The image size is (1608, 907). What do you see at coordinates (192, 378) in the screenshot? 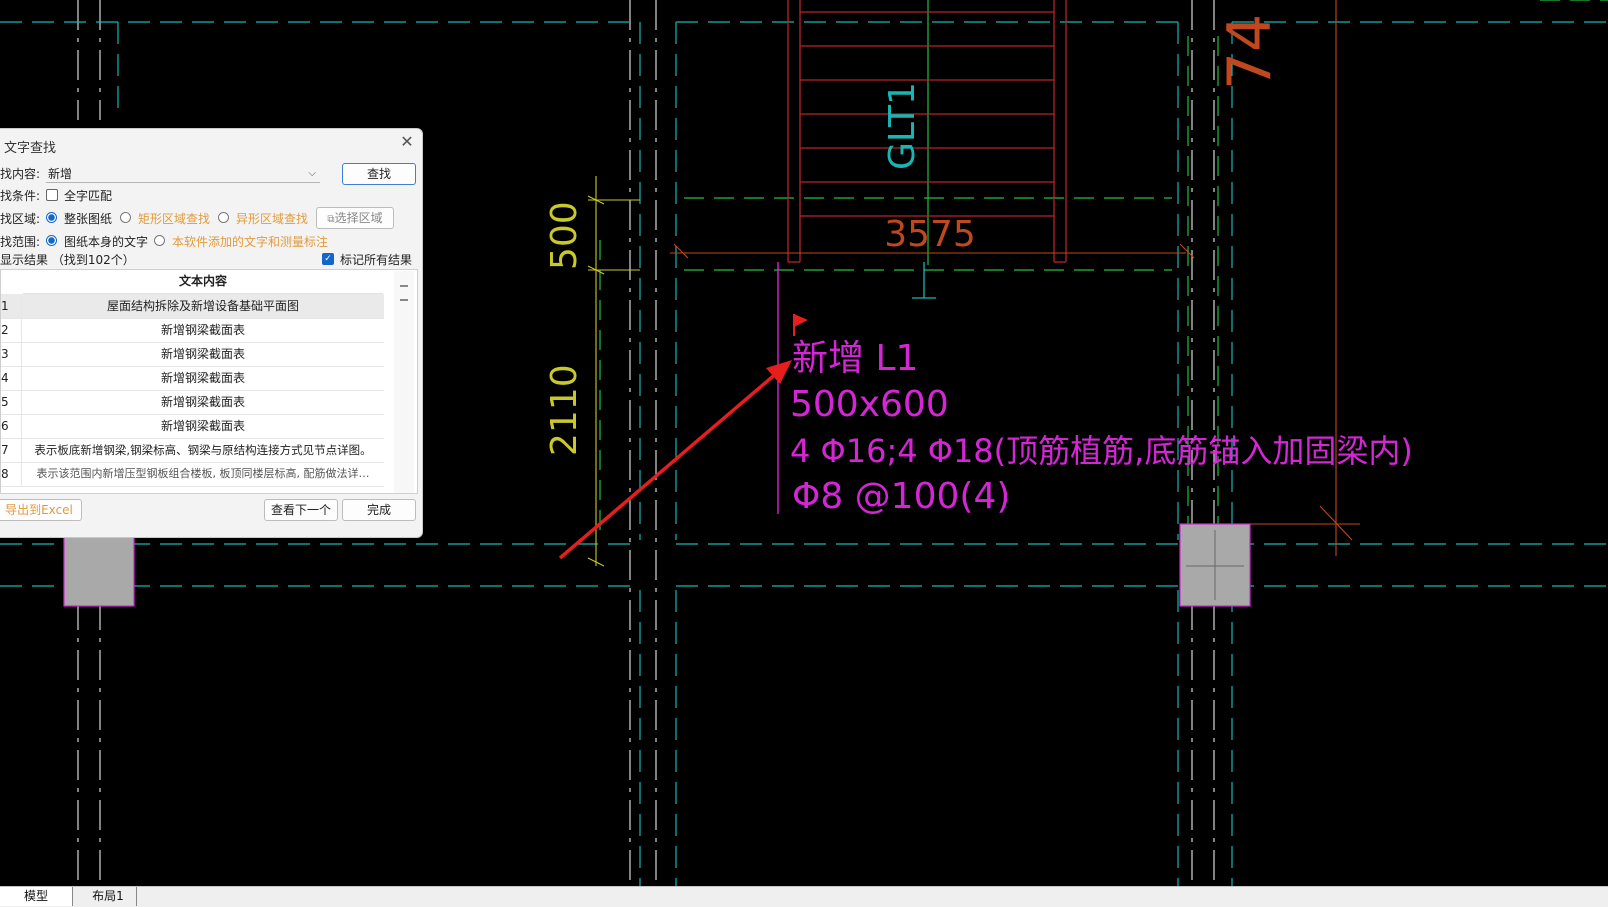
I see `table-row: 4 新增钢梁截面表` at bounding box center [192, 378].